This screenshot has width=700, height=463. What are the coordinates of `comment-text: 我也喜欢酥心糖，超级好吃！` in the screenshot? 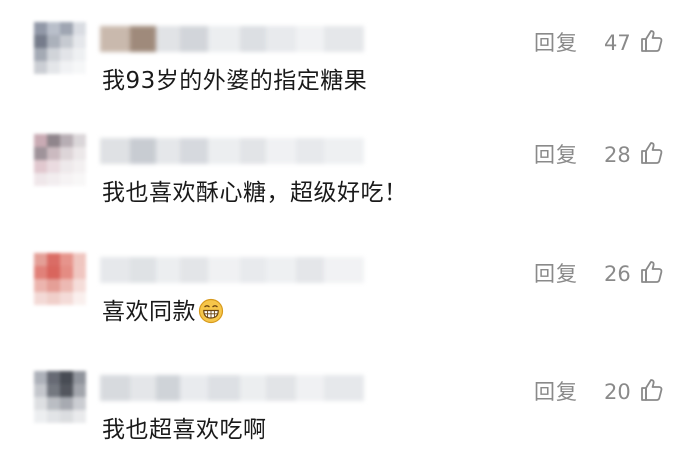 It's located at (255, 193).